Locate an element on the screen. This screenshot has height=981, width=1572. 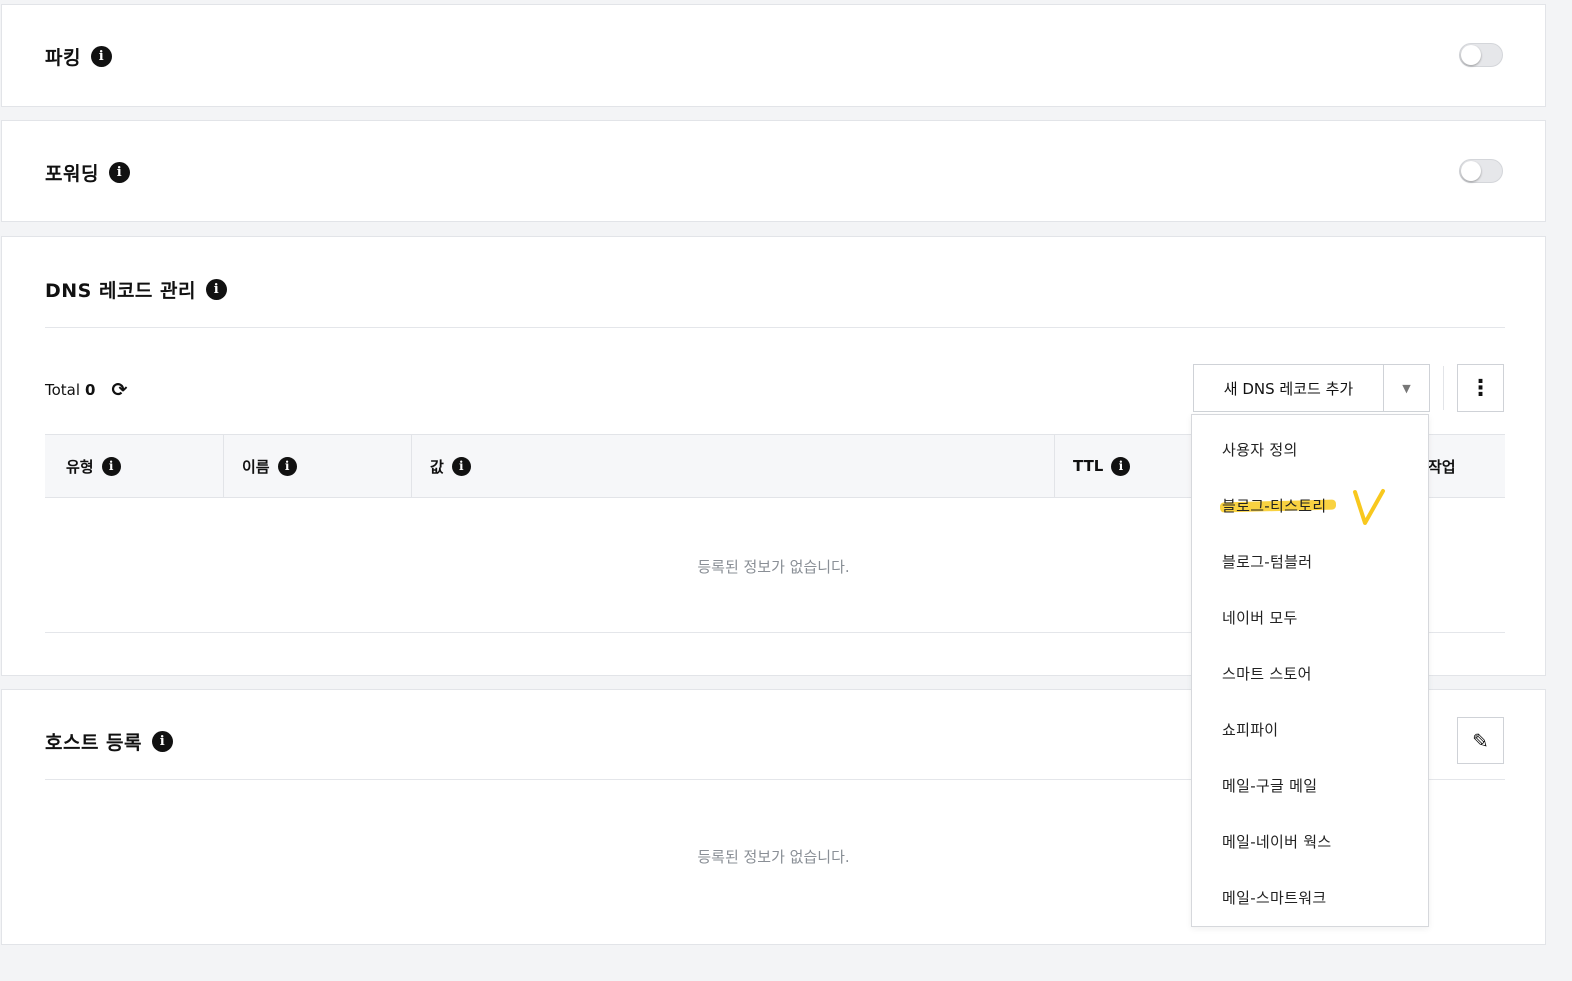
menu-item-google-mail: 메일-구글 메일 is located at coordinates (1269, 785).